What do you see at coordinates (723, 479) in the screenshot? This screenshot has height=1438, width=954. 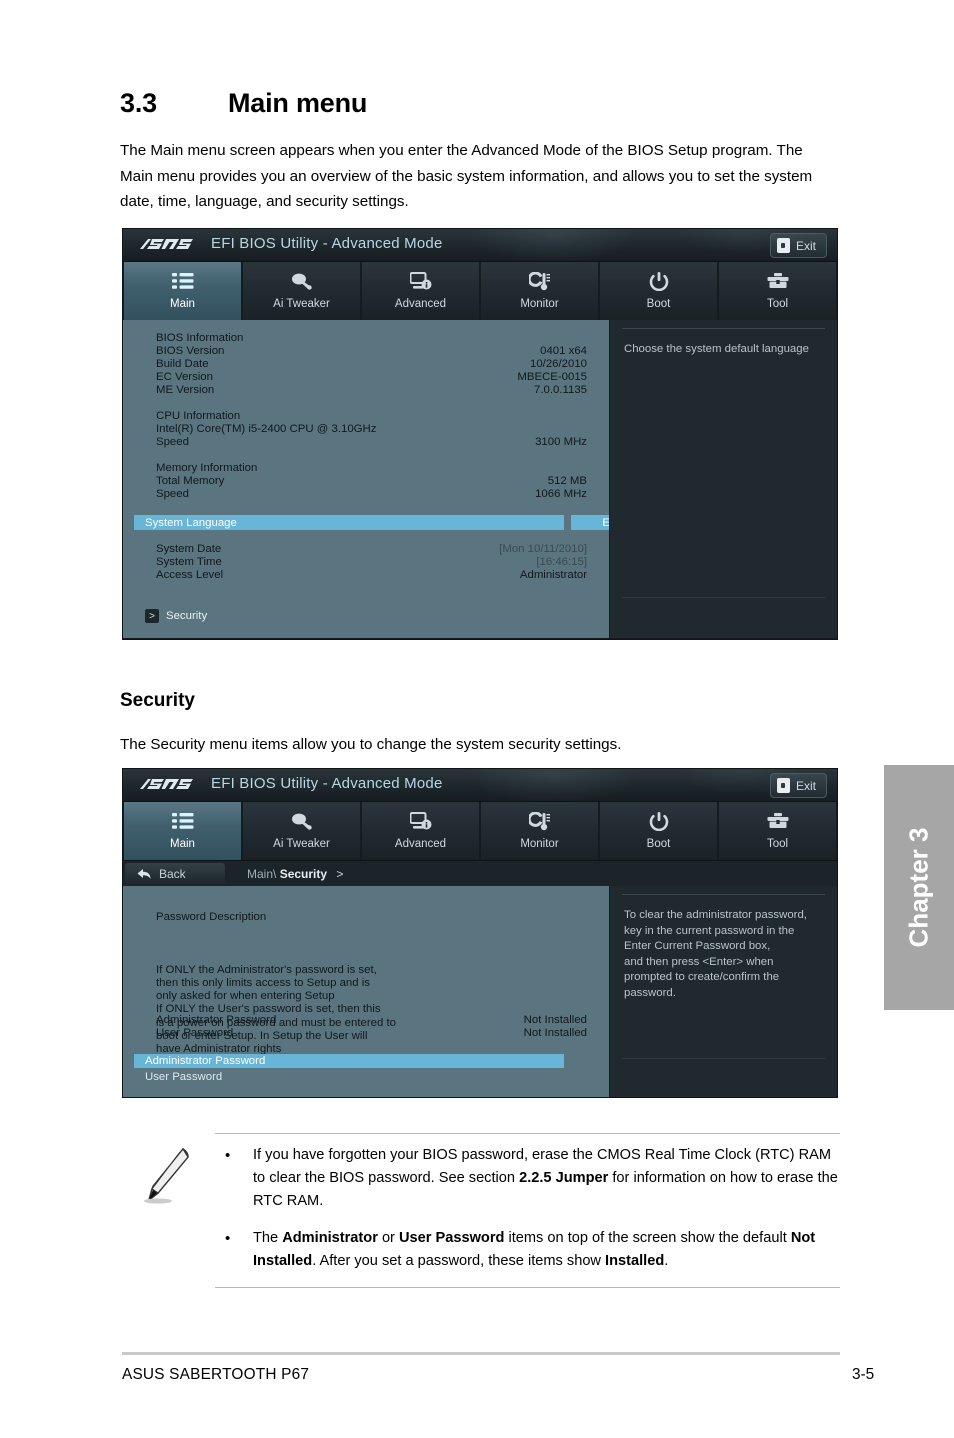 I see `bios-main-help-pane: Choose the system default language` at bounding box center [723, 479].